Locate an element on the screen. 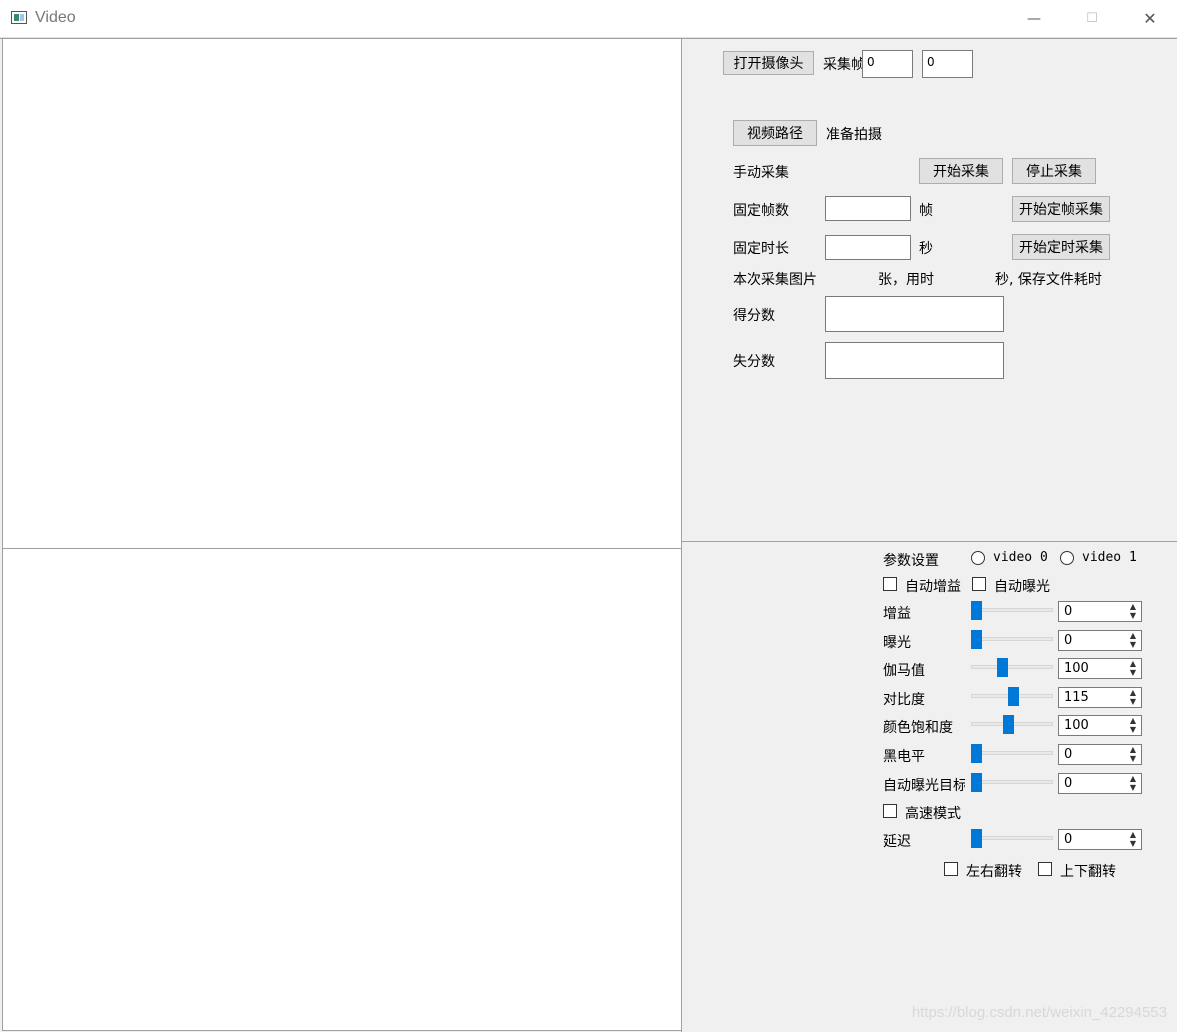 Image resolution: width=1177 pixels, height=1032 pixels. fixed-frames-input is located at coordinates (868, 208).